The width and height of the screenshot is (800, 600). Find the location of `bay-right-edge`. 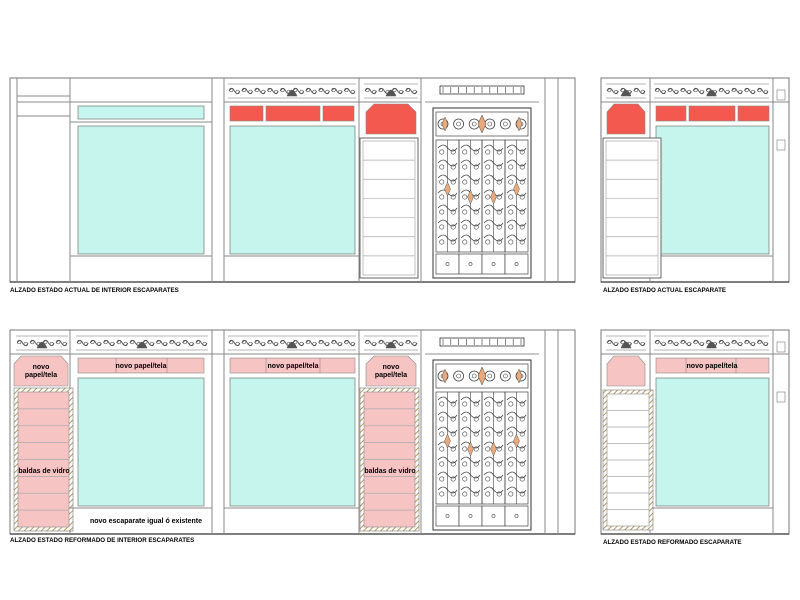

bay-right-edge is located at coordinates (551, 180).